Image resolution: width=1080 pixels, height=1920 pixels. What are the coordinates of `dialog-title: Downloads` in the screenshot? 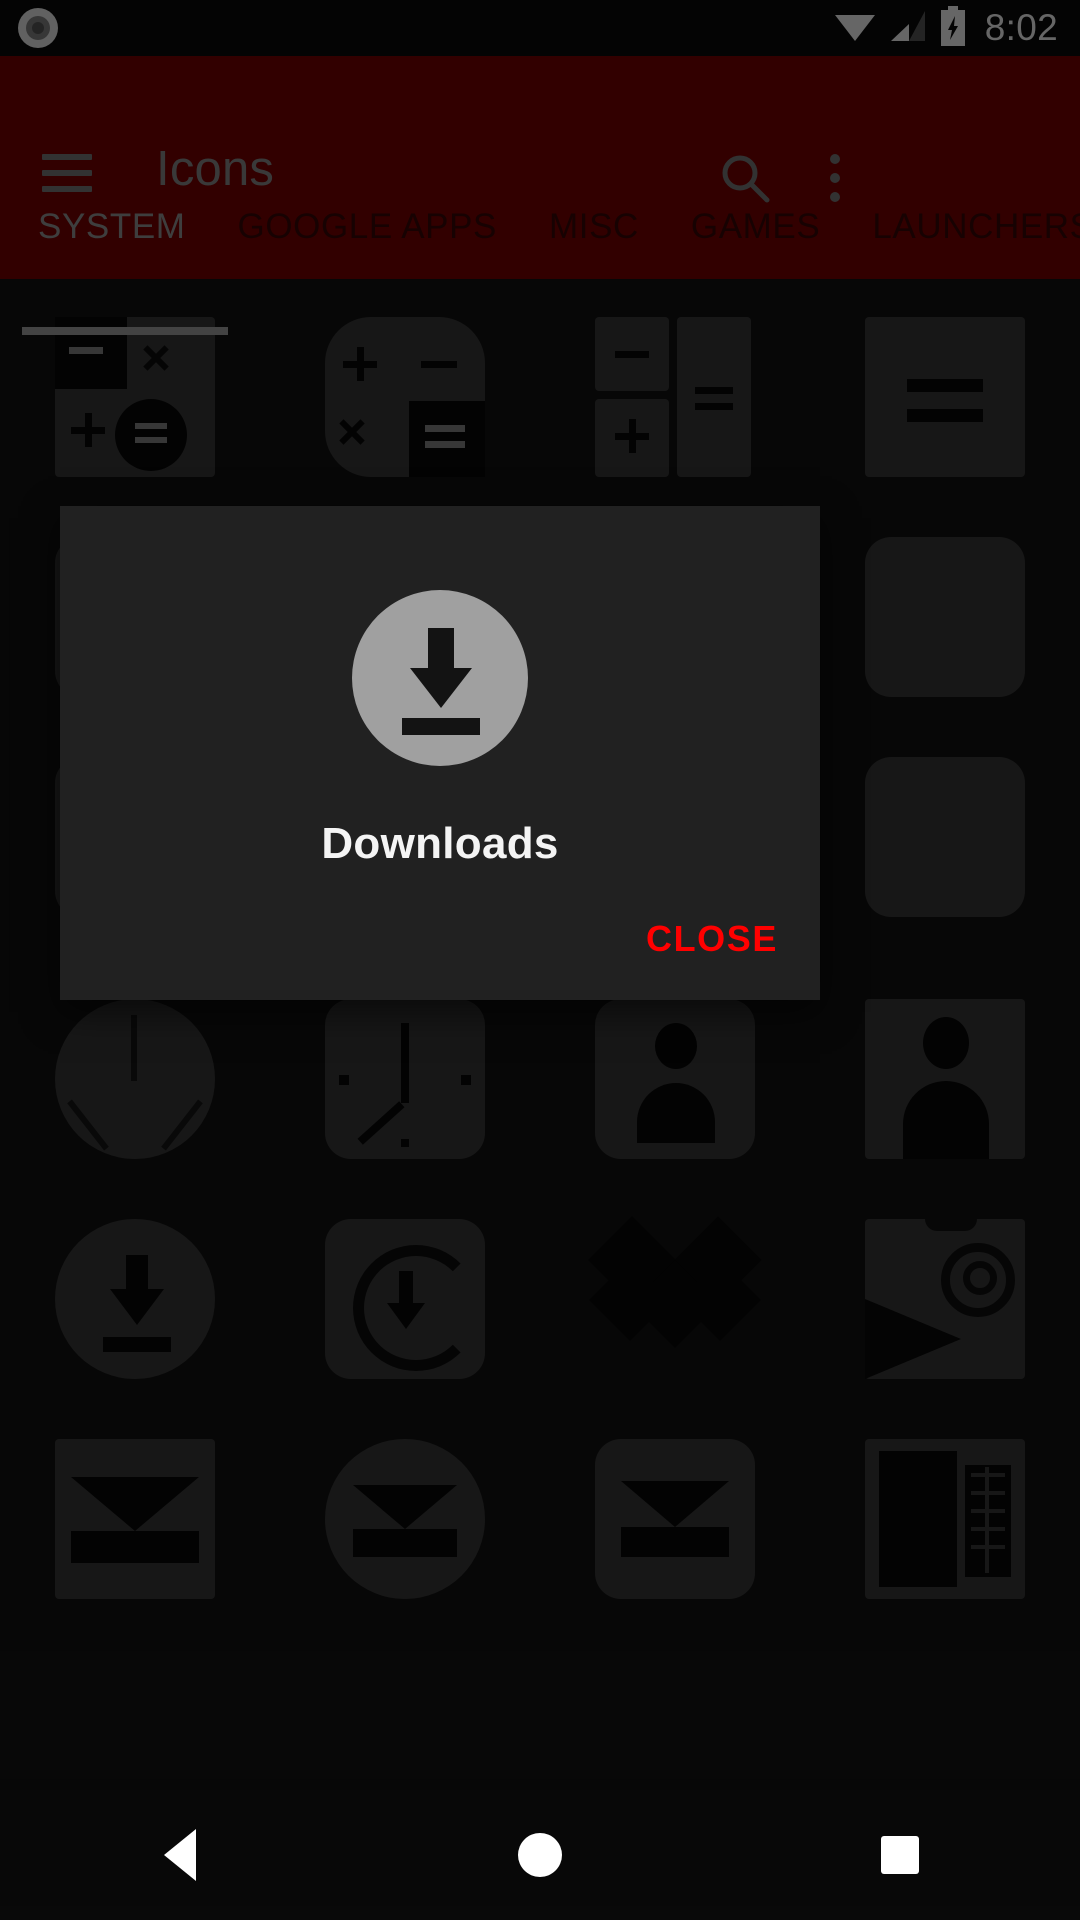 It's located at (440, 843).